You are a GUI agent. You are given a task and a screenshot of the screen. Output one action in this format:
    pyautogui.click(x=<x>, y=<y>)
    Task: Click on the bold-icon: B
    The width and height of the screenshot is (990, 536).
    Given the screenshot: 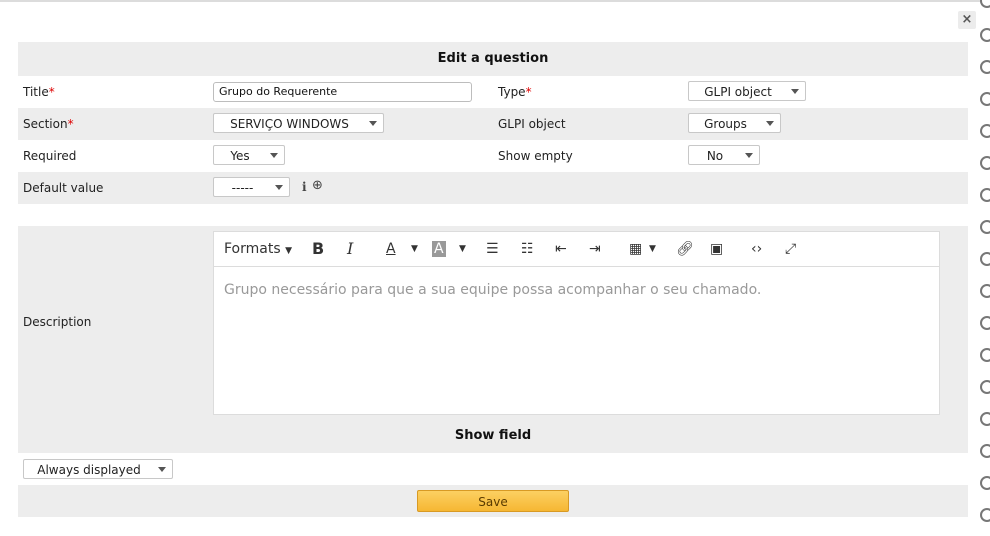 What is the action you would take?
    pyautogui.click(x=318, y=249)
    